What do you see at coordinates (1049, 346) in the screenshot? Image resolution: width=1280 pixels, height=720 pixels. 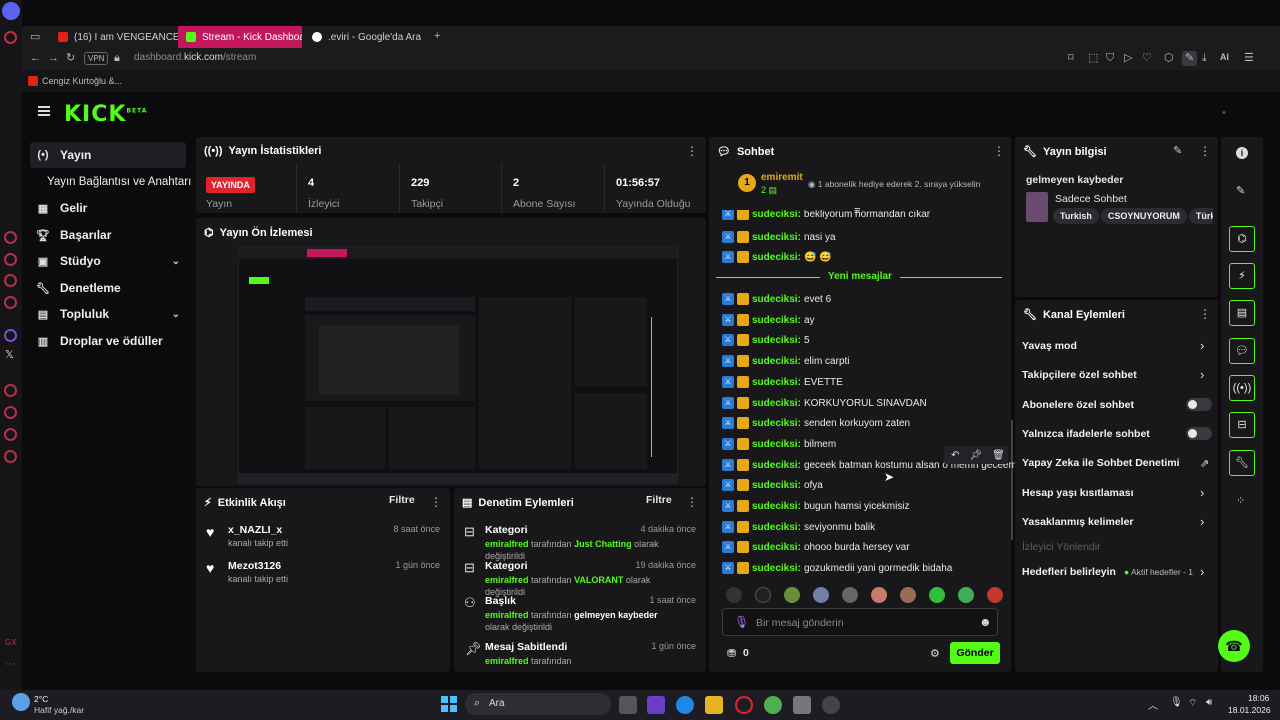 I see `slow-mode-item: Yavaş mod` at bounding box center [1049, 346].